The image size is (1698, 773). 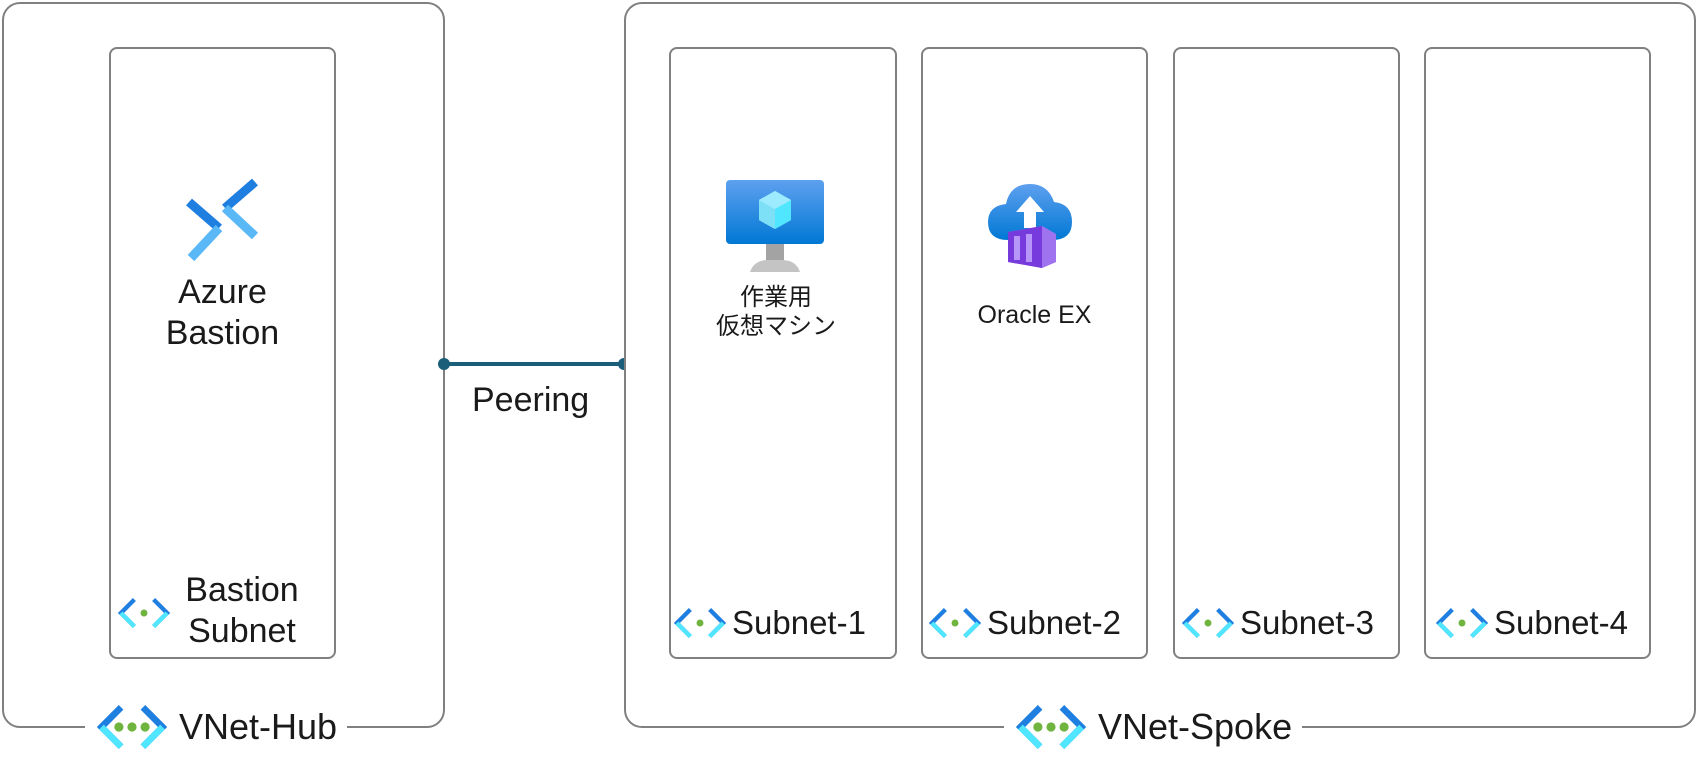 I want to click on bastion-subnet-line2: Subnet, so click(x=242, y=631).